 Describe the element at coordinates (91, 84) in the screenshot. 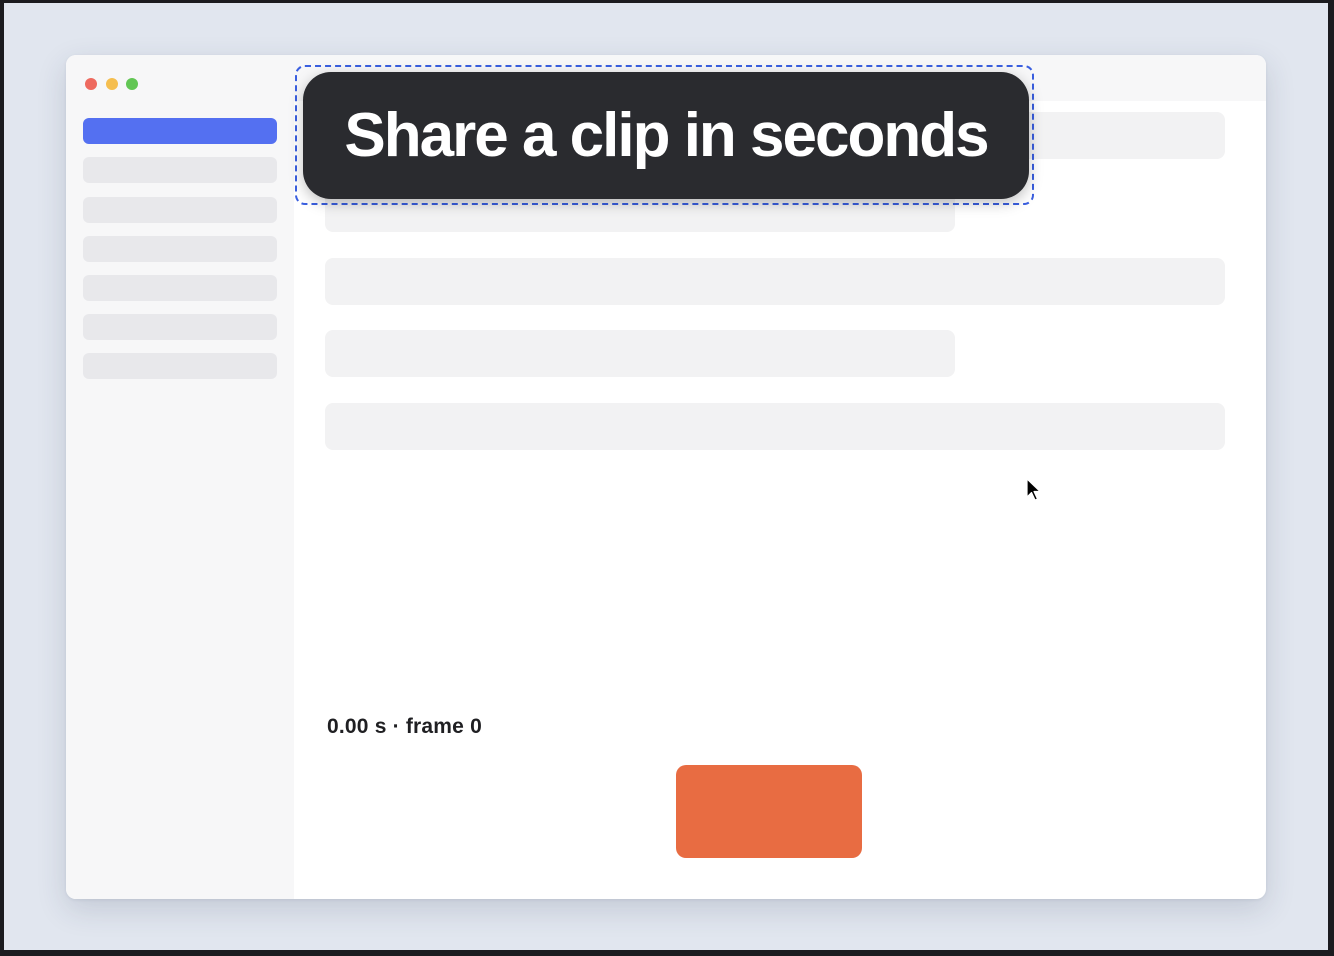

I see `window-close-button` at that location.